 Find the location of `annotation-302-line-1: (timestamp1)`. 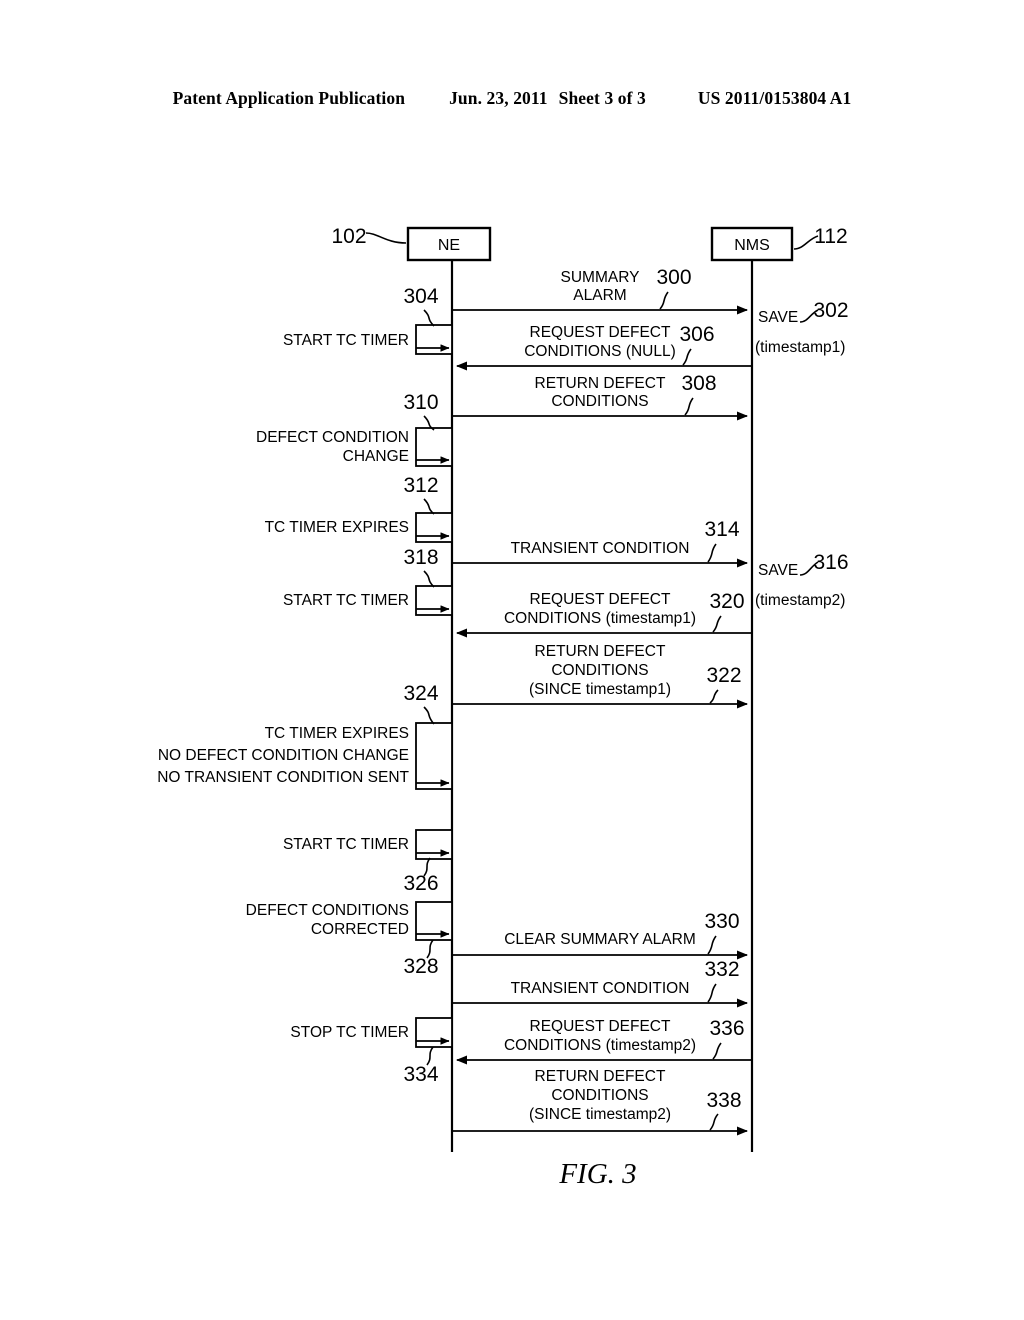

annotation-302-line-1: (timestamp1) is located at coordinates (800, 347).